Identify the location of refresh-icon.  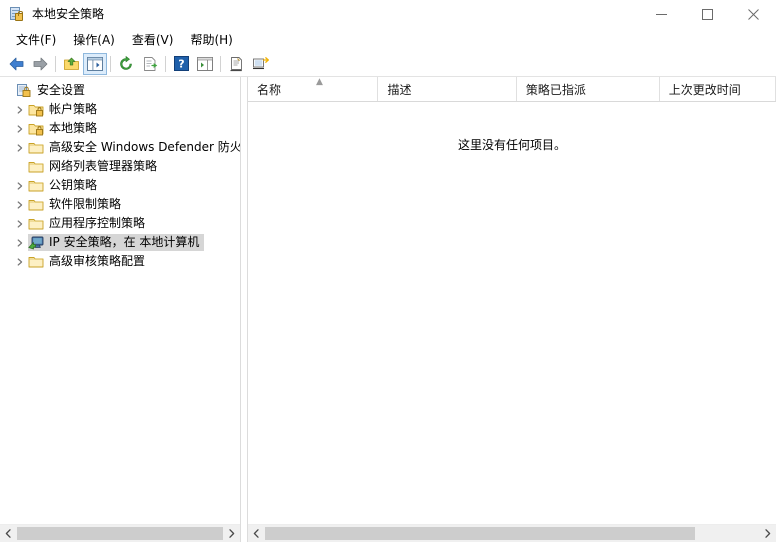
(126, 64).